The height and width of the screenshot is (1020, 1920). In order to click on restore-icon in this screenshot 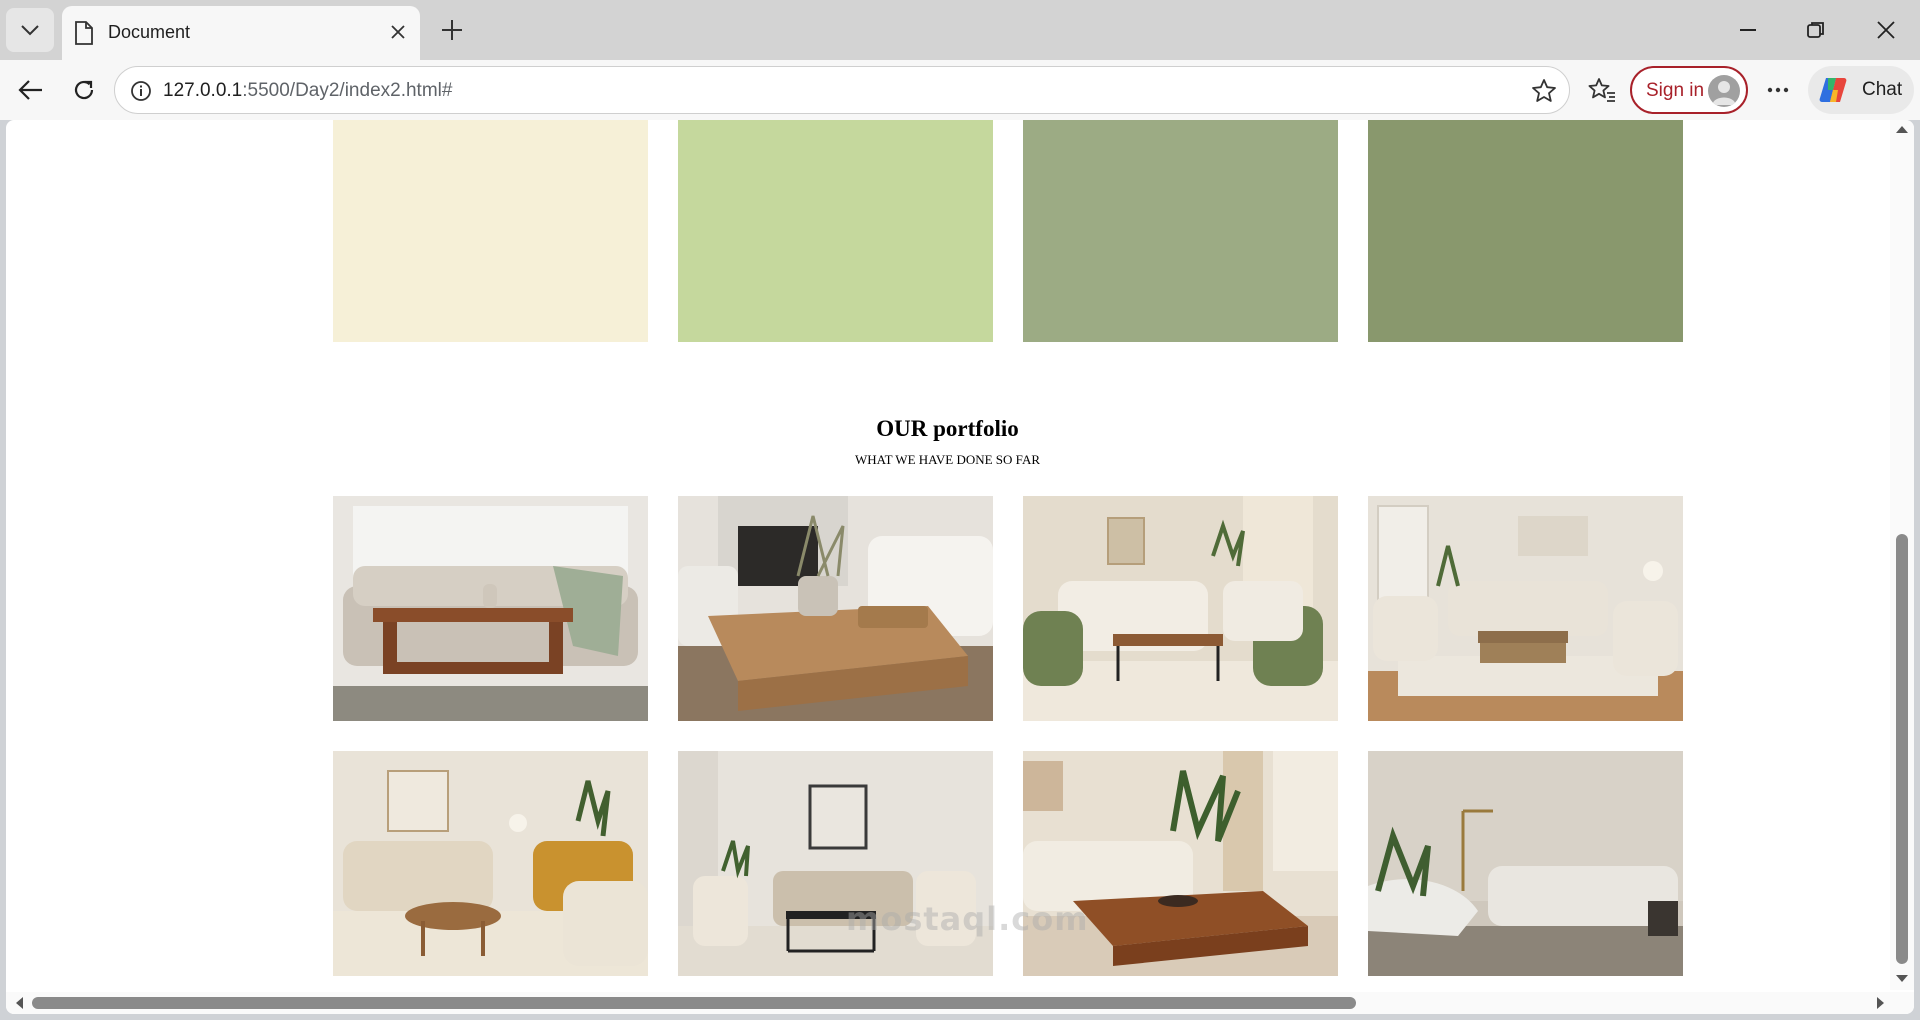, I will do `click(1815, 30)`.